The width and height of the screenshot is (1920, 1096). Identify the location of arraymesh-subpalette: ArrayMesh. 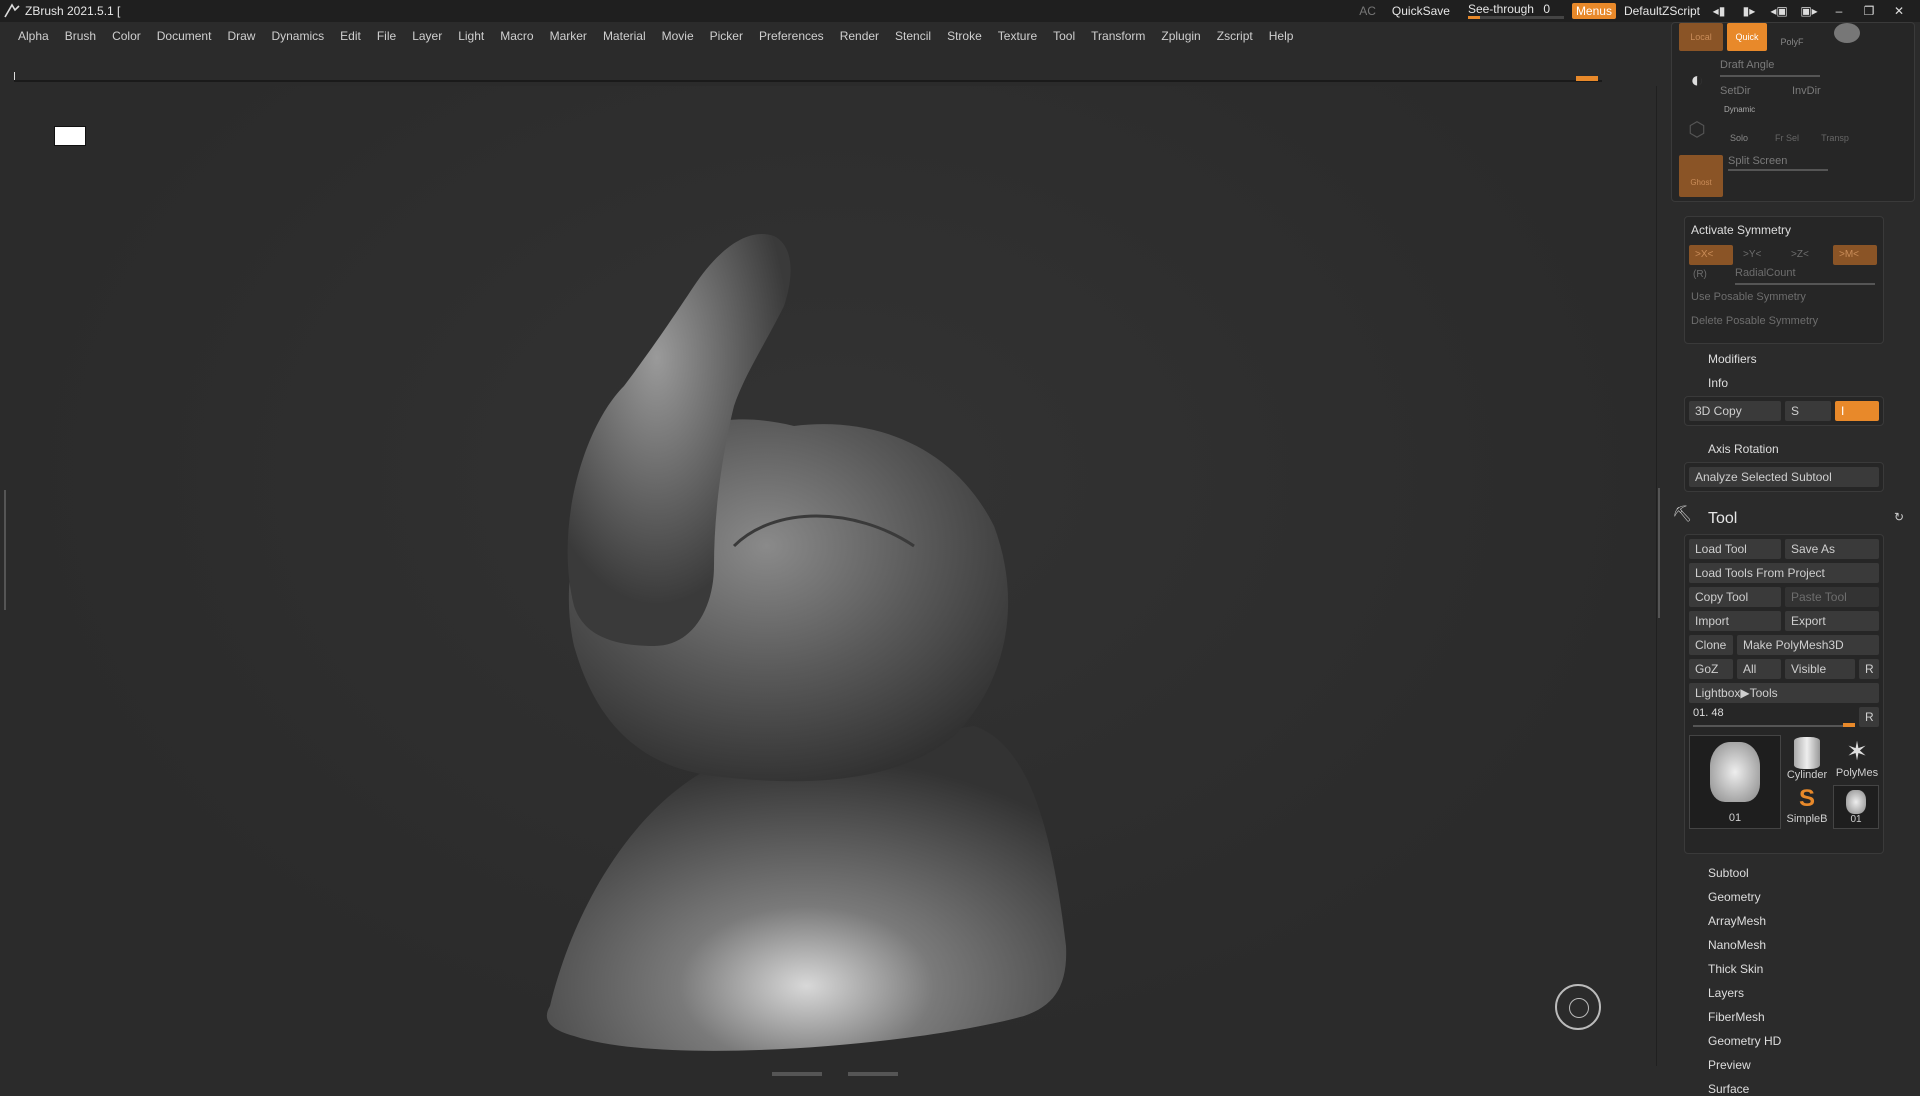
(1737, 921).